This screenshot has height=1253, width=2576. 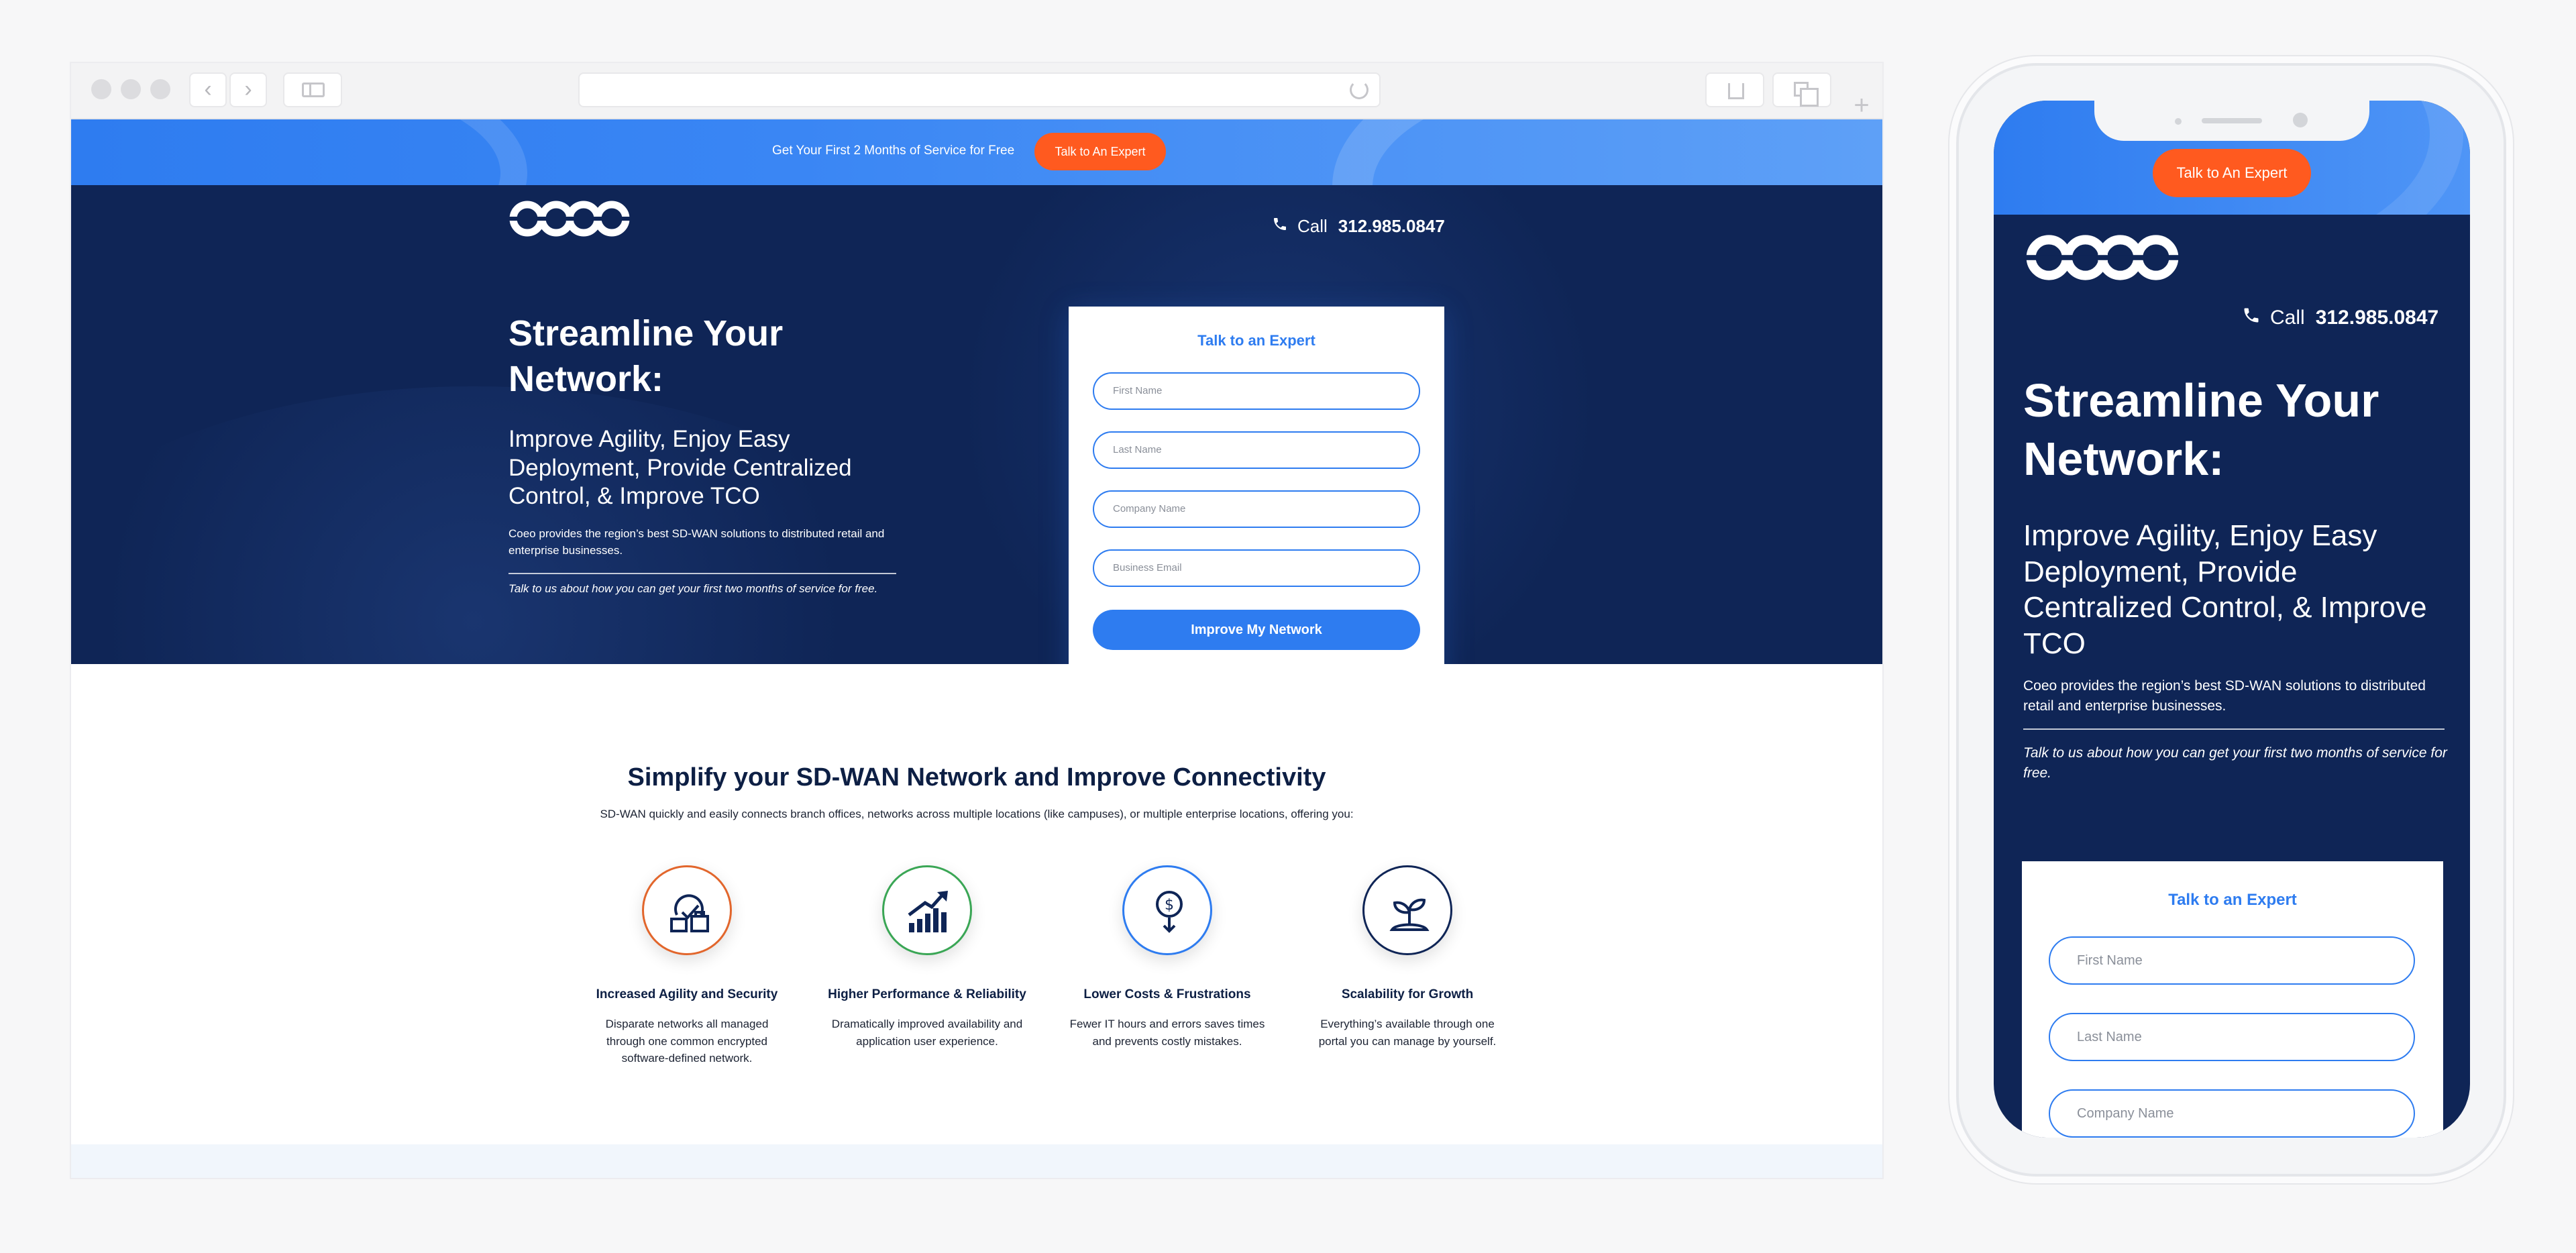 I want to click on phone-notch, so click(x=2231, y=121).